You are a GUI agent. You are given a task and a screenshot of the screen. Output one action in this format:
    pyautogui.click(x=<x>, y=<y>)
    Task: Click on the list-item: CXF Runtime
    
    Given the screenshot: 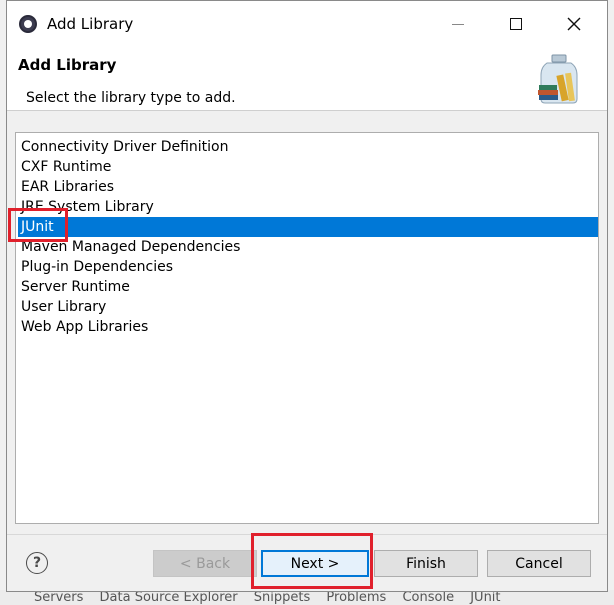 What is the action you would take?
    pyautogui.click(x=308, y=167)
    